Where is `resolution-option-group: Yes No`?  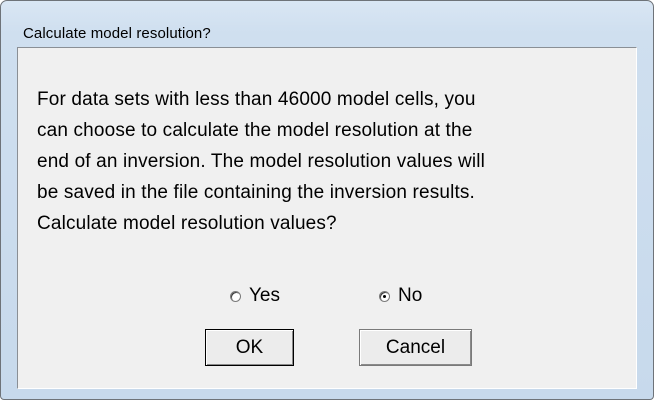 resolution-option-group: Yes No is located at coordinates (327, 296).